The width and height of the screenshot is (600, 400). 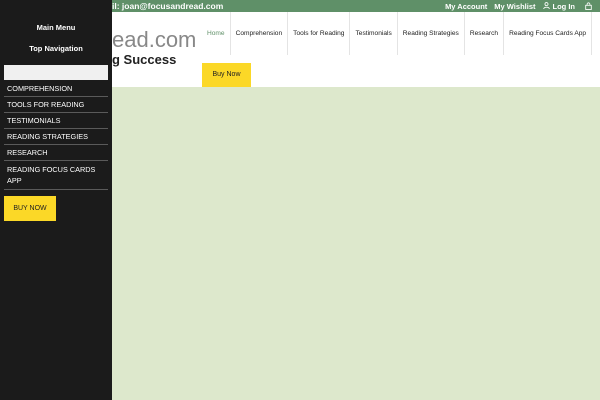 What do you see at coordinates (466, 6) in the screenshot?
I see `my-account-link: My Account` at bounding box center [466, 6].